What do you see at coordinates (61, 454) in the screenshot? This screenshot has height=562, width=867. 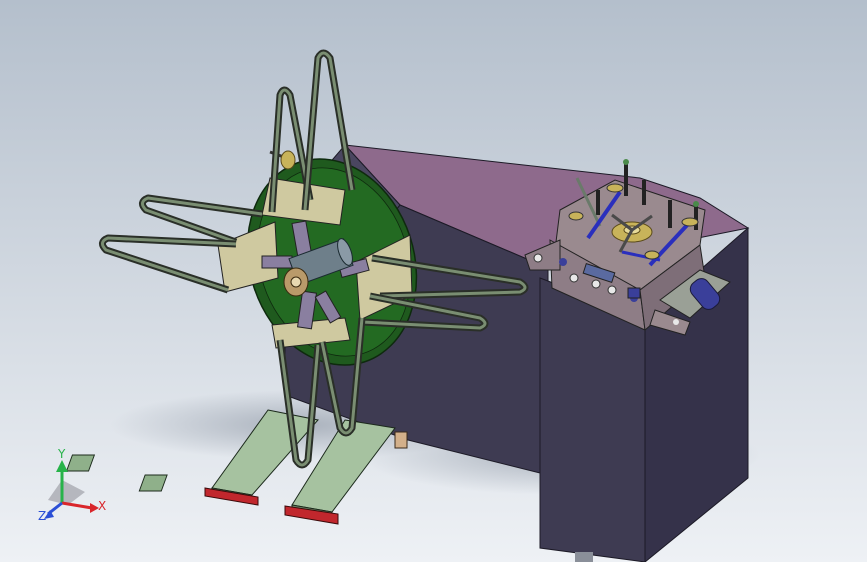 I see `y-axis-label: Y` at bounding box center [61, 454].